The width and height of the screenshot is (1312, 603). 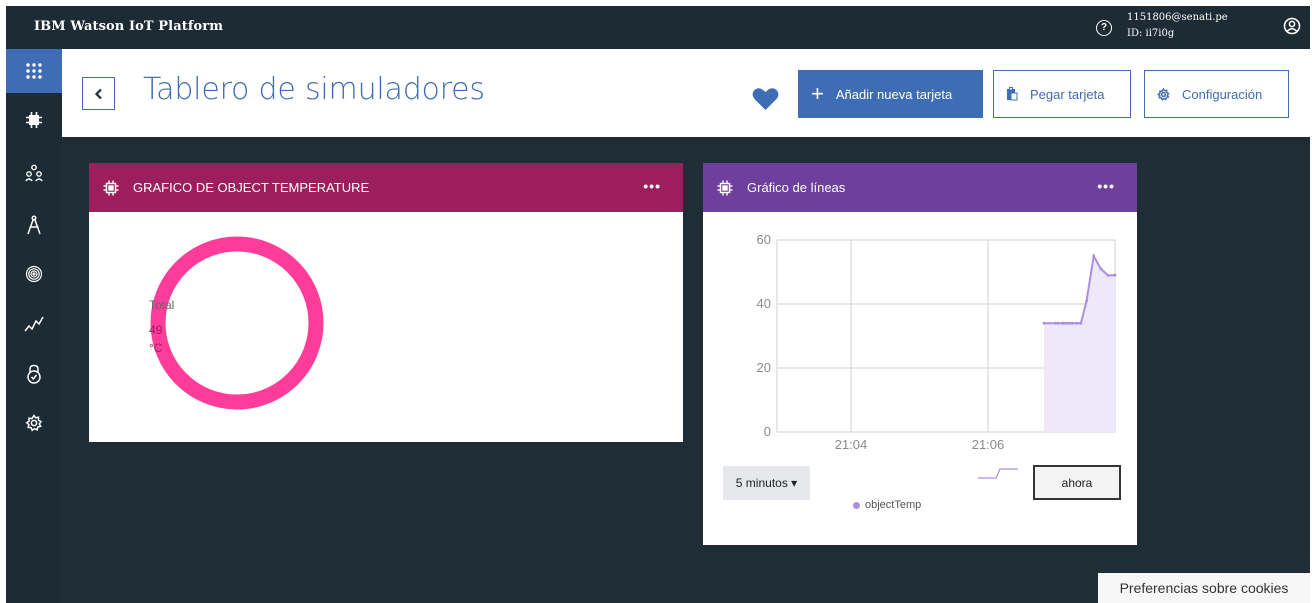 I want to click on cookie-preferences-button: Preferencias sobre cookies, so click(x=1204, y=588).